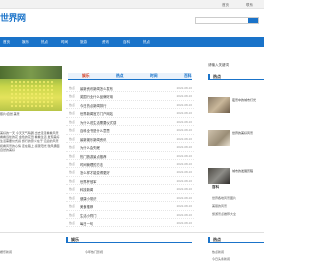 The width and height of the screenshot is (320, 263). What do you see at coordinates (120, 223) in the screenshot?
I see `item-title: 每日一句` at bounding box center [120, 223].